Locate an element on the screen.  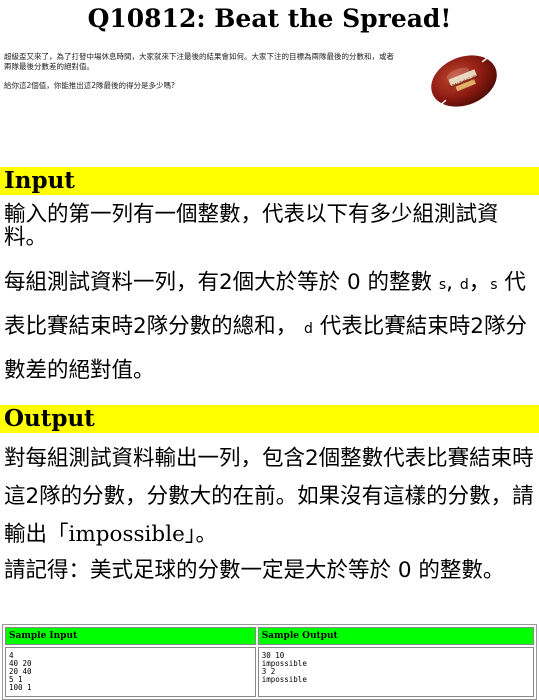
sample-header-row: Sample Input Sample Output is located at coordinates (269, 636).